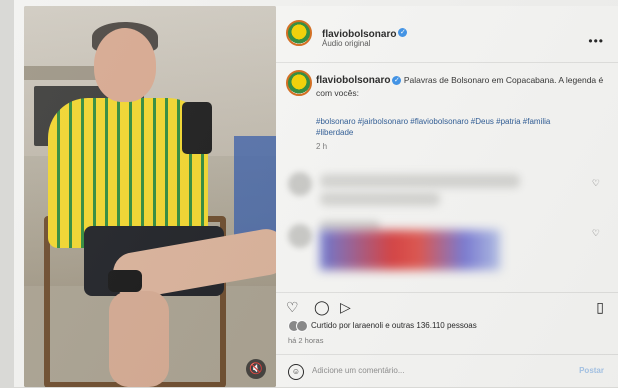 The width and height of the screenshot is (618, 388). What do you see at coordinates (197, 128) in the screenshot?
I see `phone` at bounding box center [197, 128].